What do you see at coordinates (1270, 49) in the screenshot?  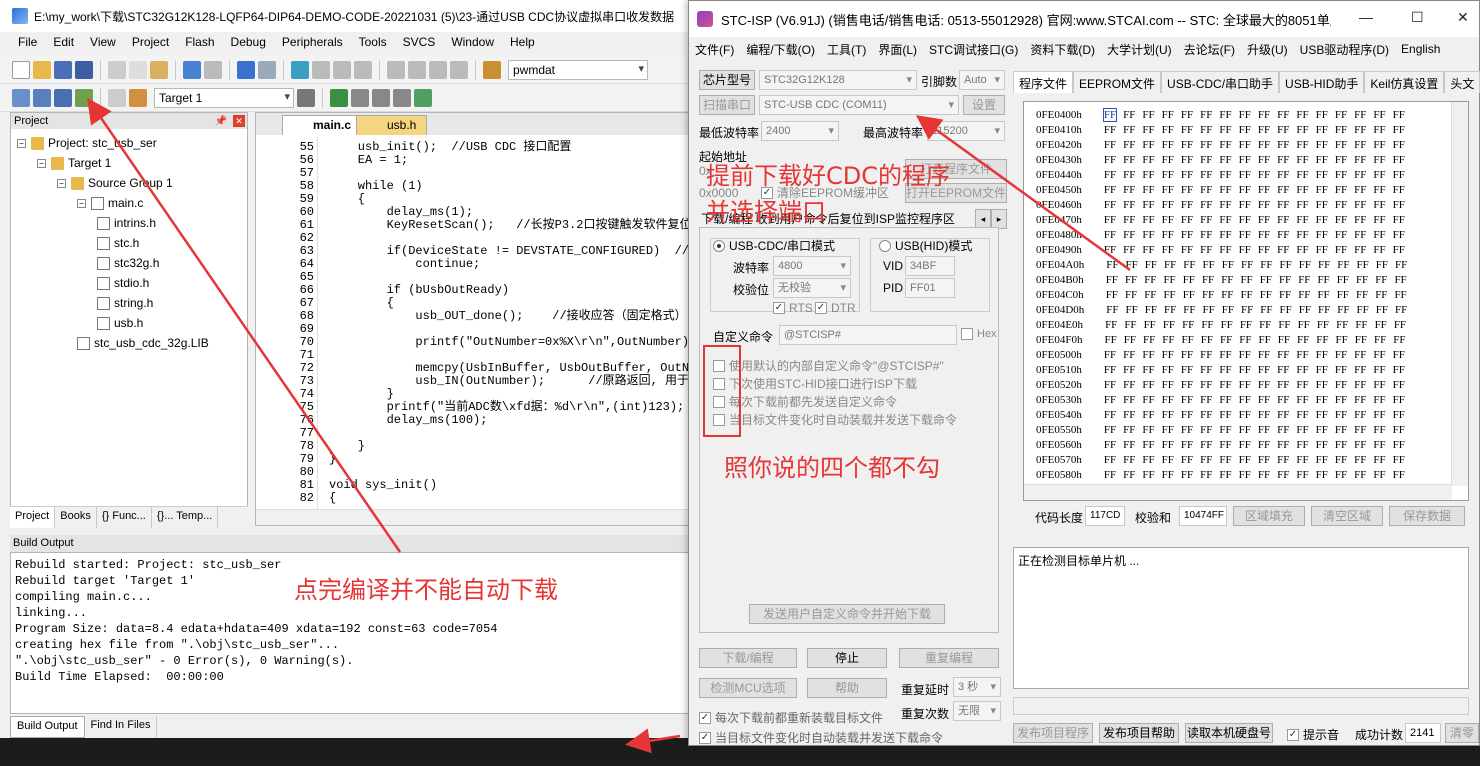 I see `stc-menu-upgrade: 升级(U)` at bounding box center [1270, 49].